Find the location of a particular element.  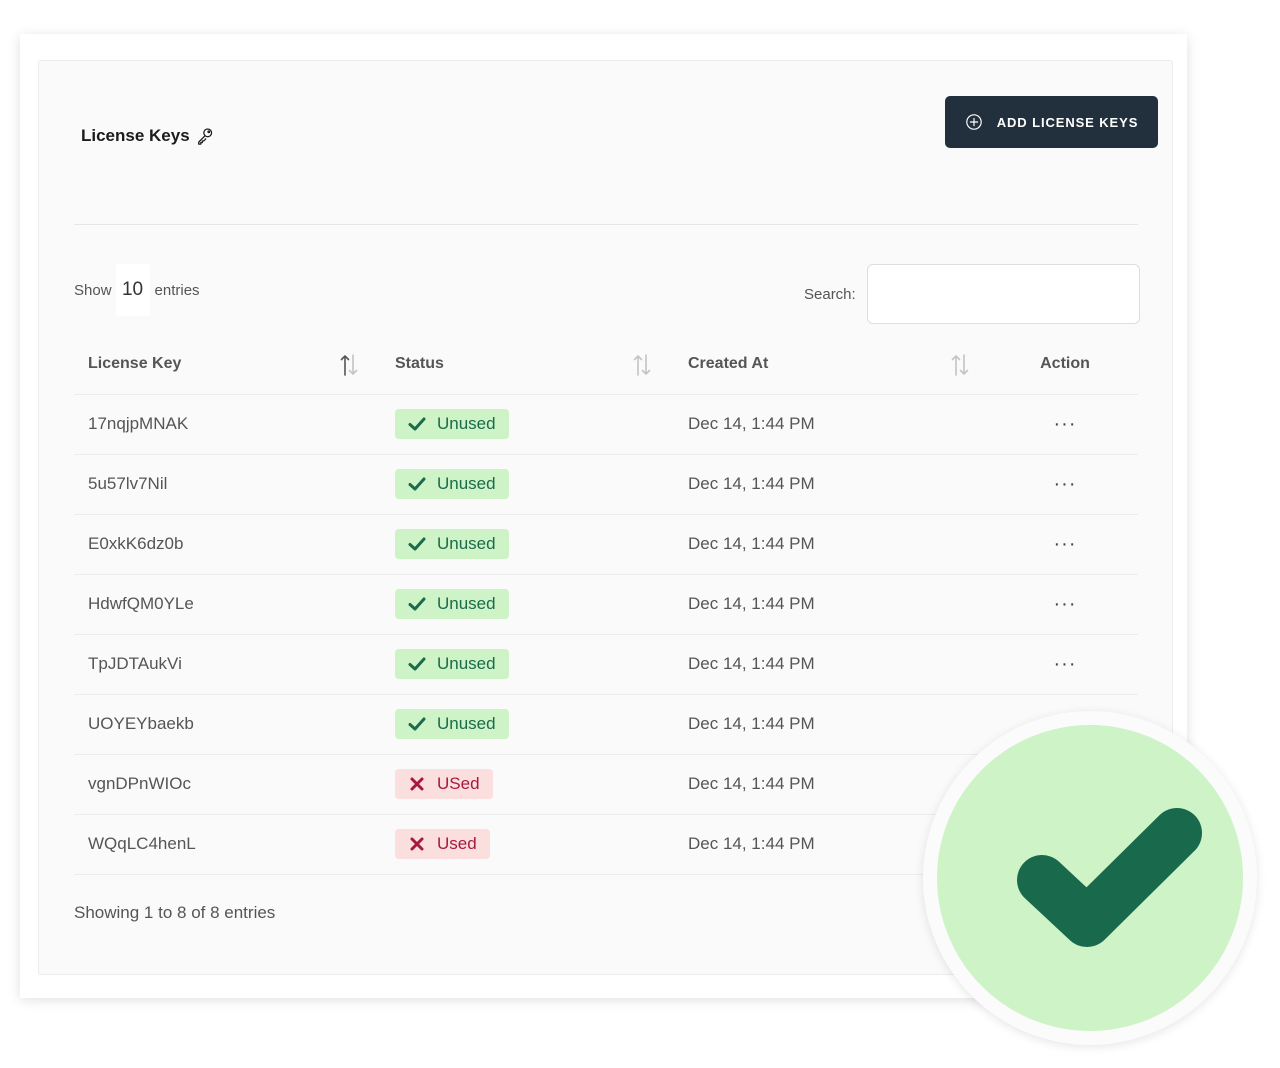

status-label: Used is located at coordinates (457, 843).